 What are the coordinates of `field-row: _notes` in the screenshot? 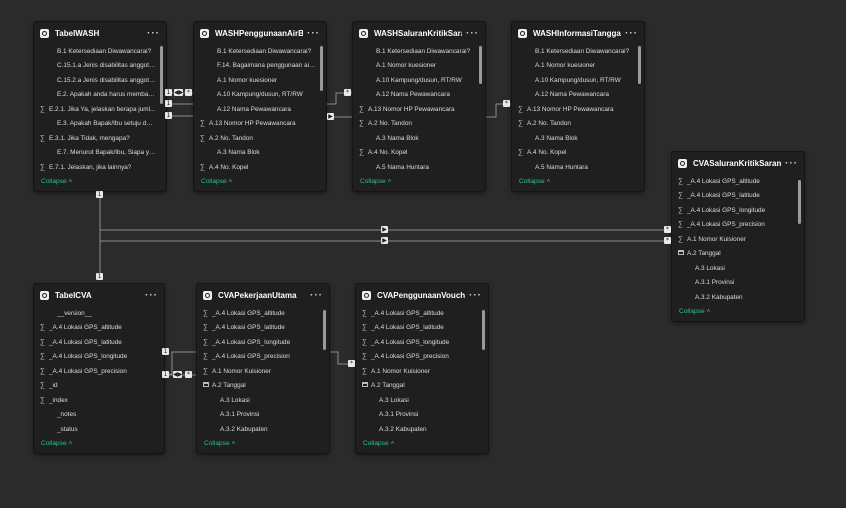 It's located at (99, 415).